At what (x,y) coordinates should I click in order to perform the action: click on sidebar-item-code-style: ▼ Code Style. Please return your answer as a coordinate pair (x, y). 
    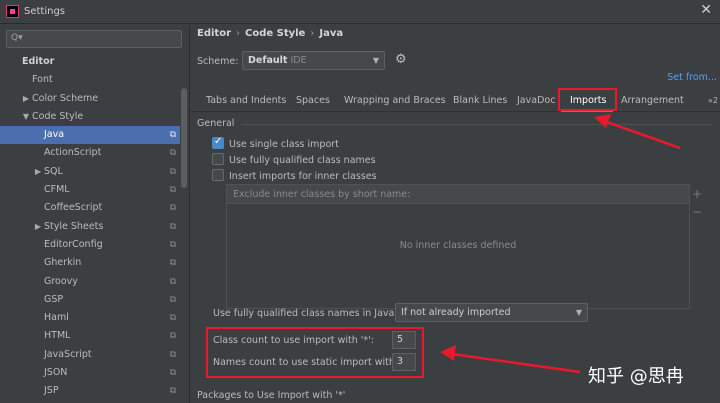
    Looking at the image, I should click on (90, 117).